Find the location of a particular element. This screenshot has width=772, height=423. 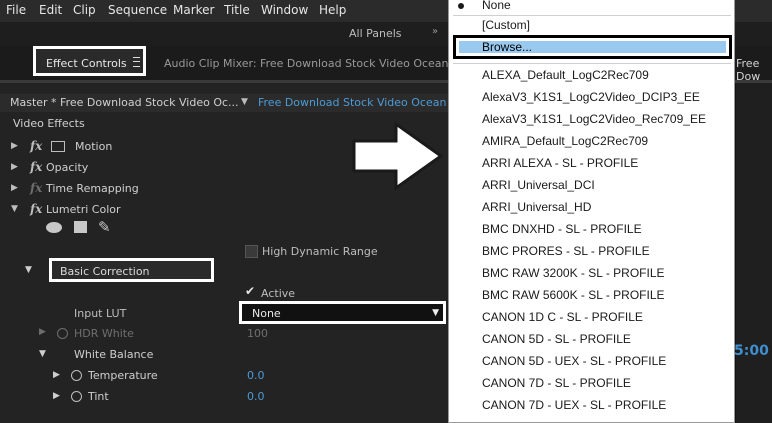

menu-clip: Clip is located at coordinates (84, 10).